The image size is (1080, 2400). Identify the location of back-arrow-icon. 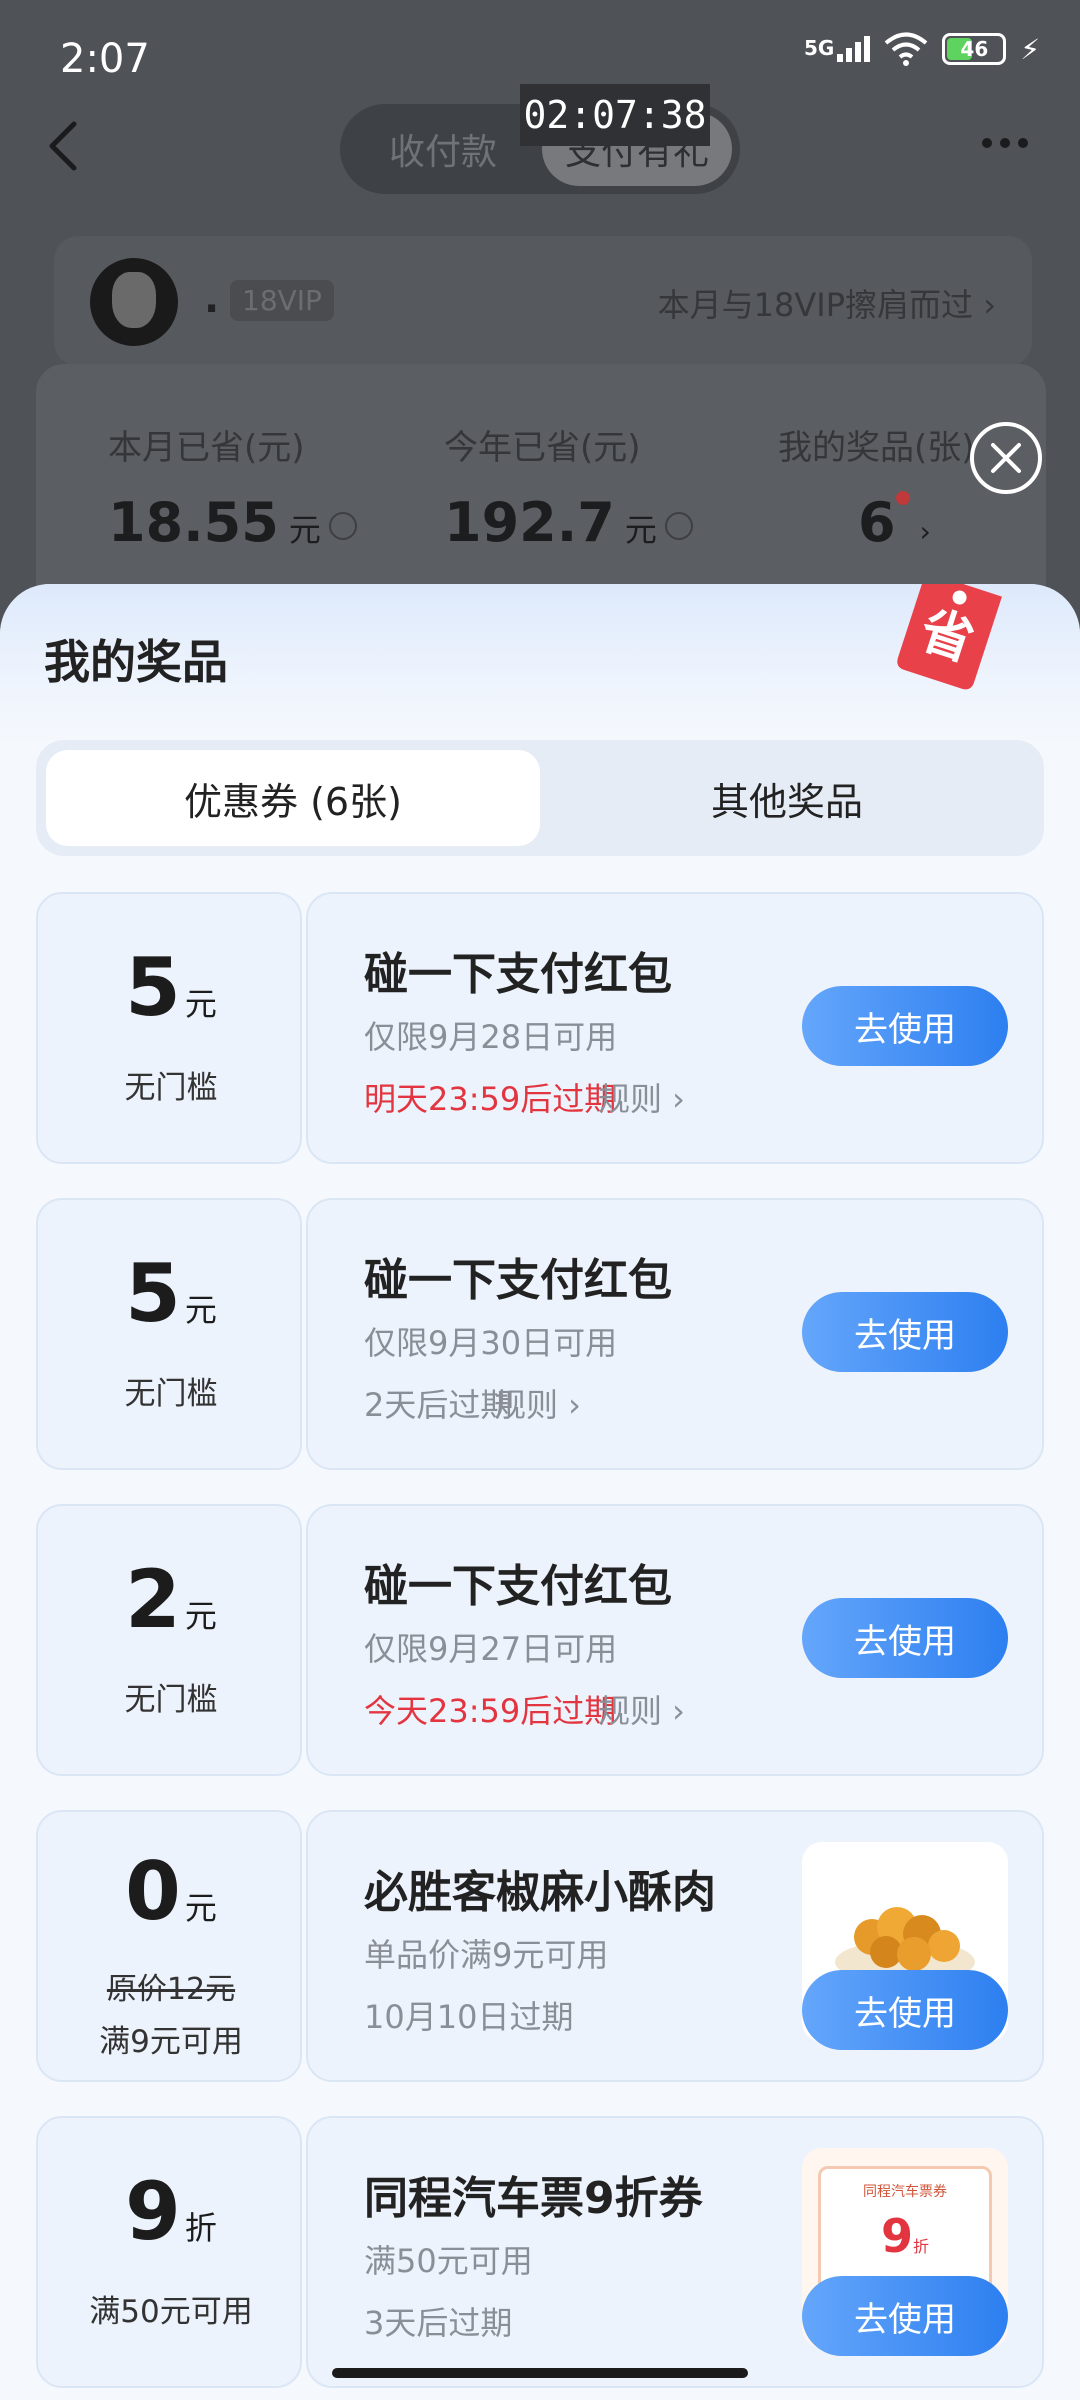
(64, 146).